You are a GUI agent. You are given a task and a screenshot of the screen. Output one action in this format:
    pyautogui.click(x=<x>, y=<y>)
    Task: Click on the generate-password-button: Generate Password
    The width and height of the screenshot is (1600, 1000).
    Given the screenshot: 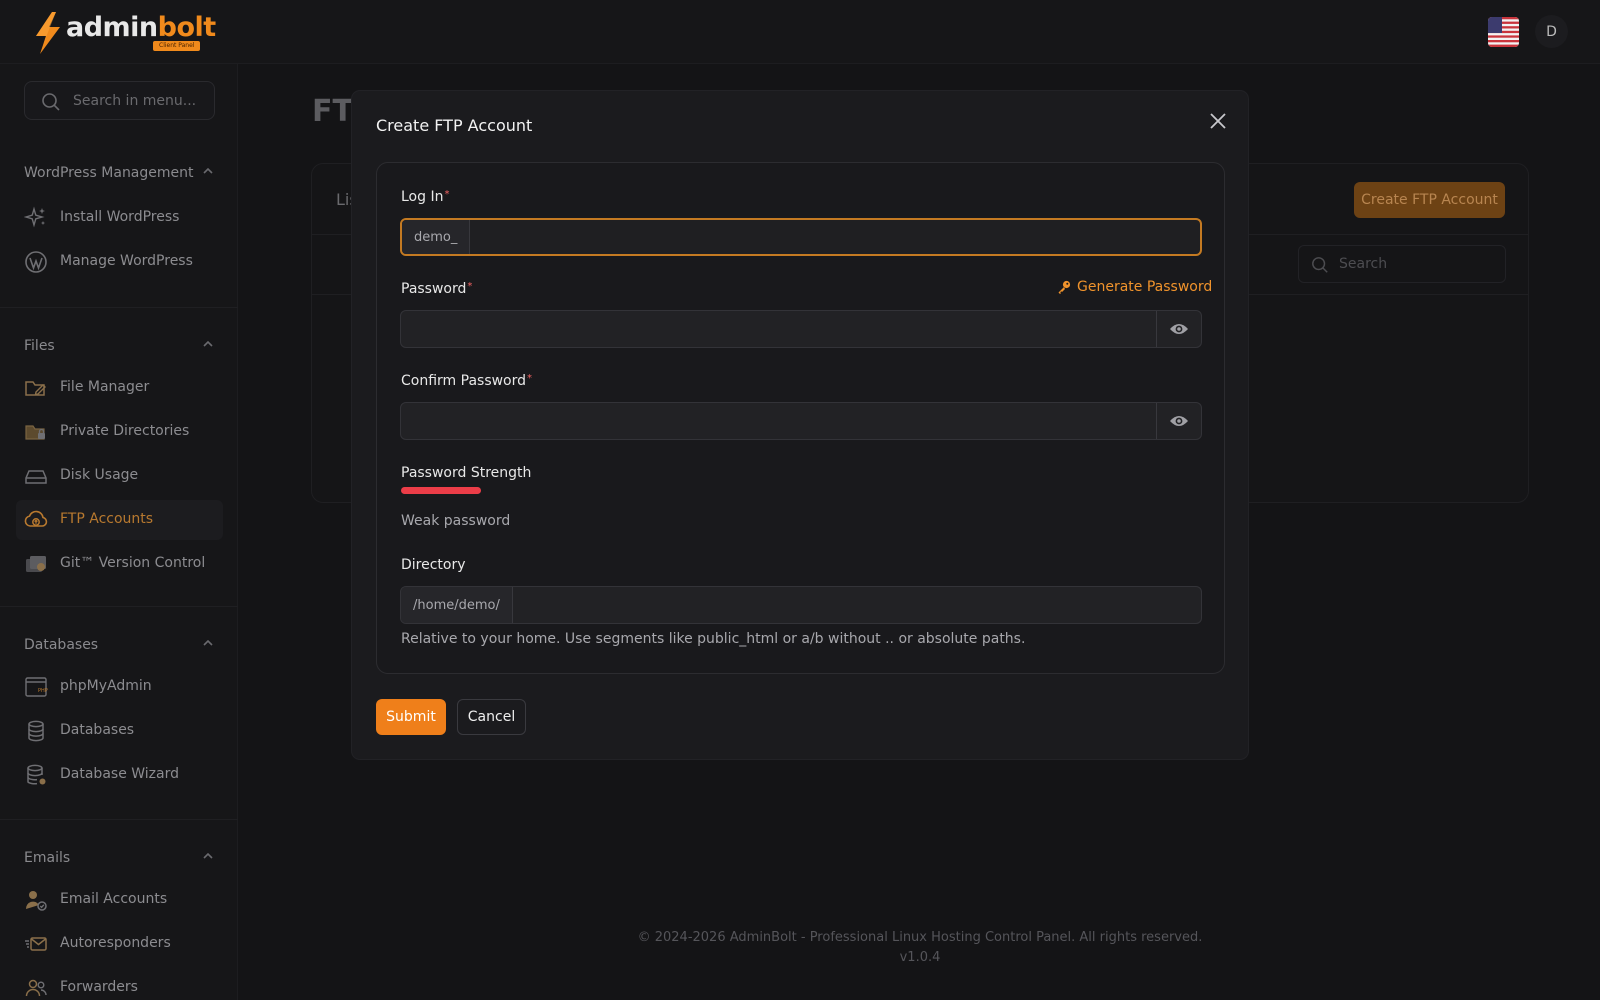 What is the action you would take?
    pyautogui.click(x=1134, y=287)
    